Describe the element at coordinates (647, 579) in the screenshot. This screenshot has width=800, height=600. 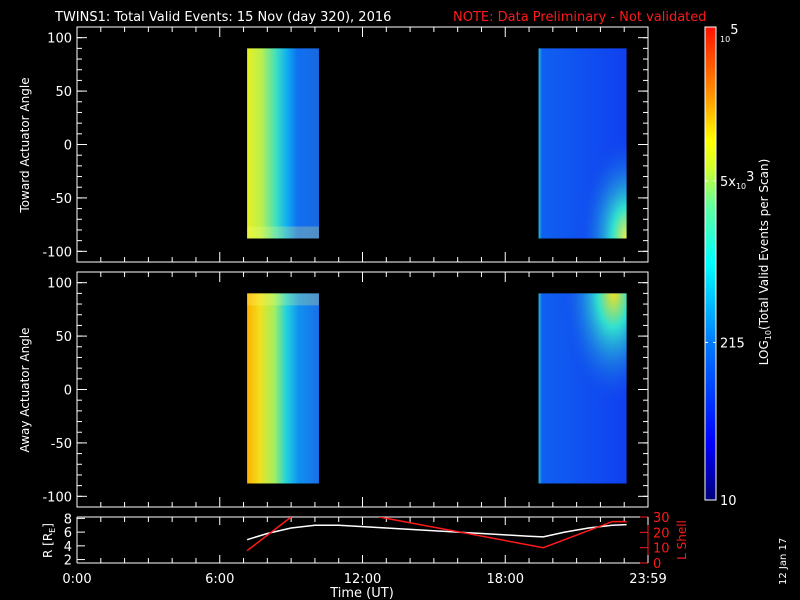
I see `time-tick-label: 23:59` at that location.